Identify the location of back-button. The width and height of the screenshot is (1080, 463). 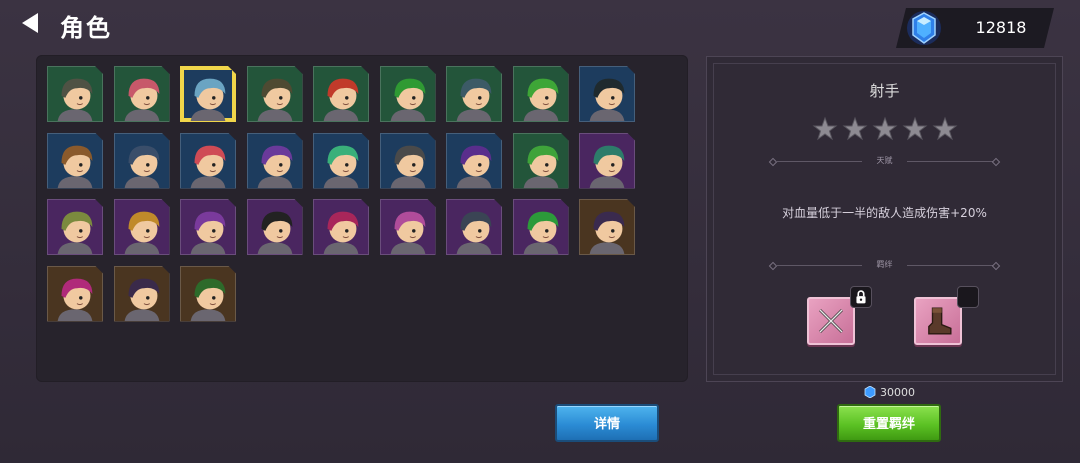
(31, 23).